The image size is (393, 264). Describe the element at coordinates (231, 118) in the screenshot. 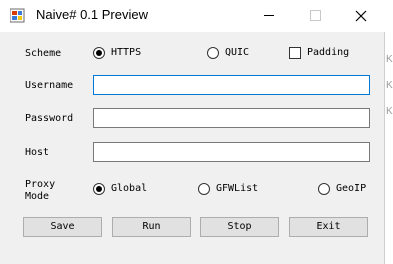

I see `password-input` at that location.